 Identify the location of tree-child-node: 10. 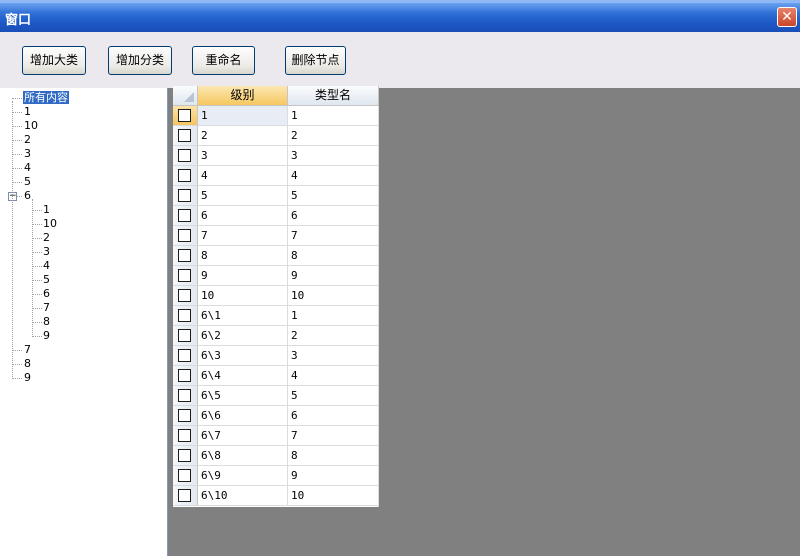
(50, 223).